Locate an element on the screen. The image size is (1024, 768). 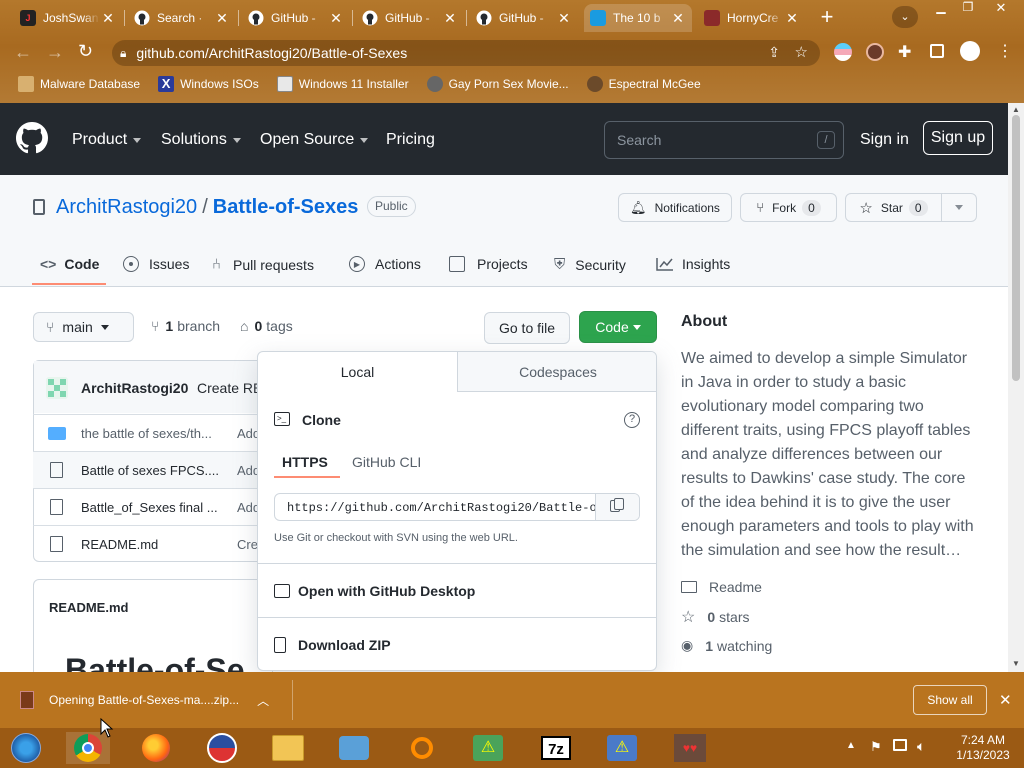
network-icon is located at coordinates (900, 745).